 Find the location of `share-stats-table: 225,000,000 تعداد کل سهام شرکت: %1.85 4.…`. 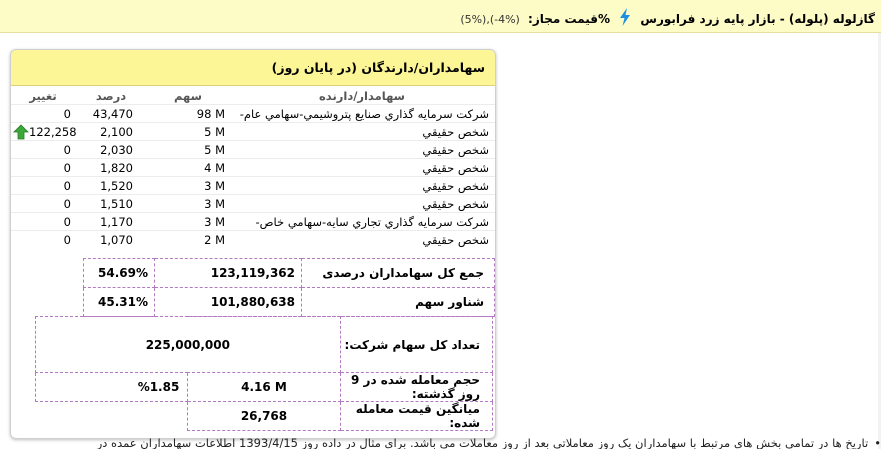

share-stats-table: 225,000,000 تعداد کل سهام شرکت: %1.85 4.… is located at coordinates (264, 373).